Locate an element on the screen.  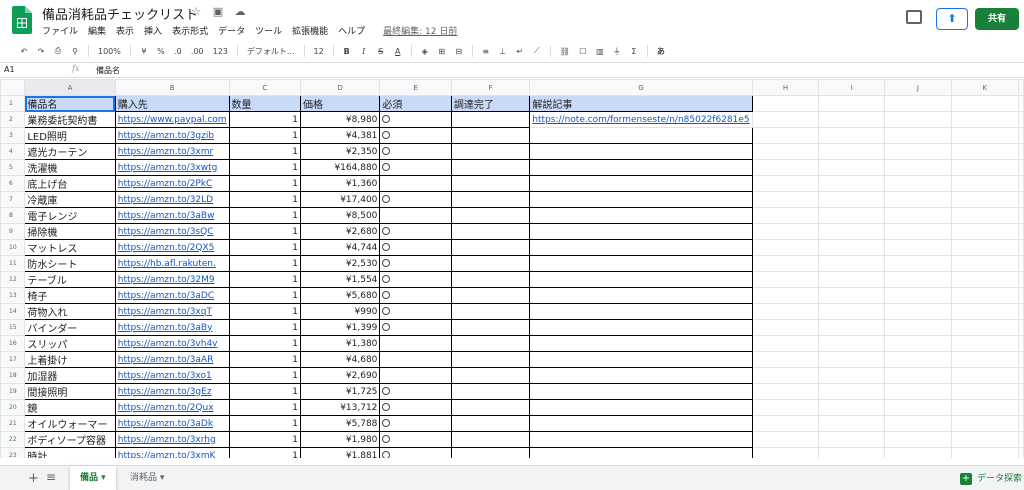
column-header: A is located at coordinates (70, 87).